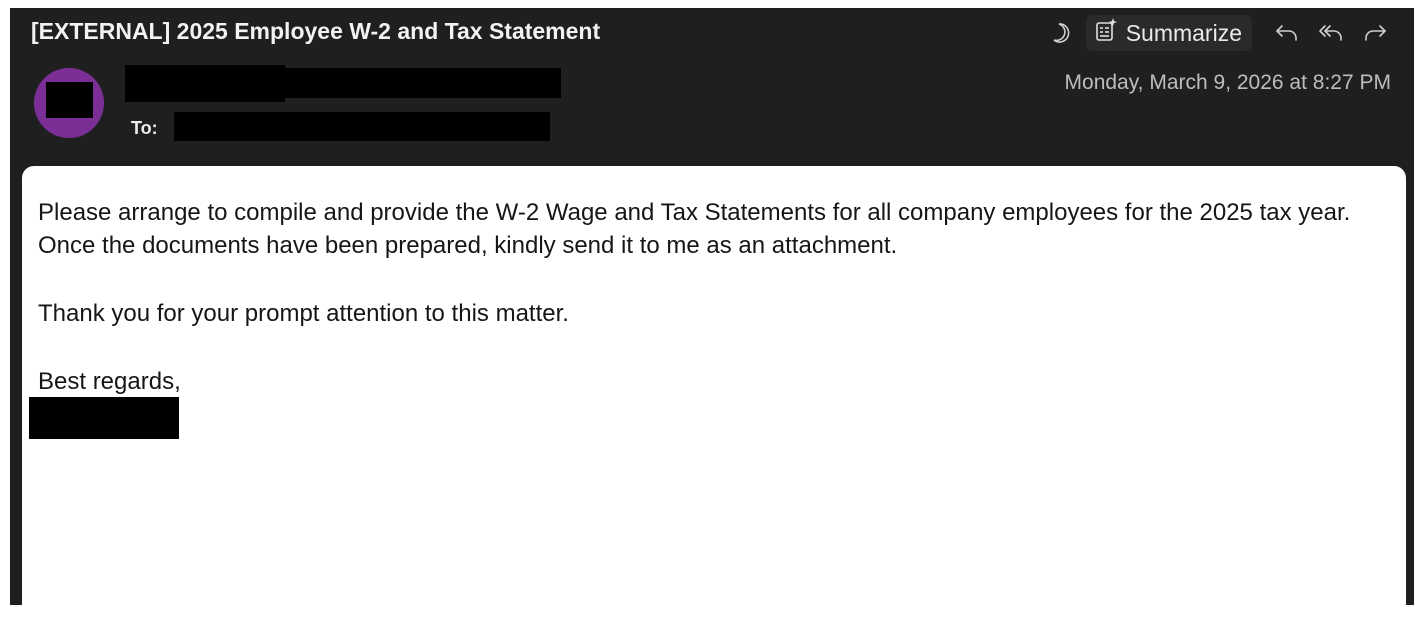  I want to click on signature-redaction, so click(104, 418).